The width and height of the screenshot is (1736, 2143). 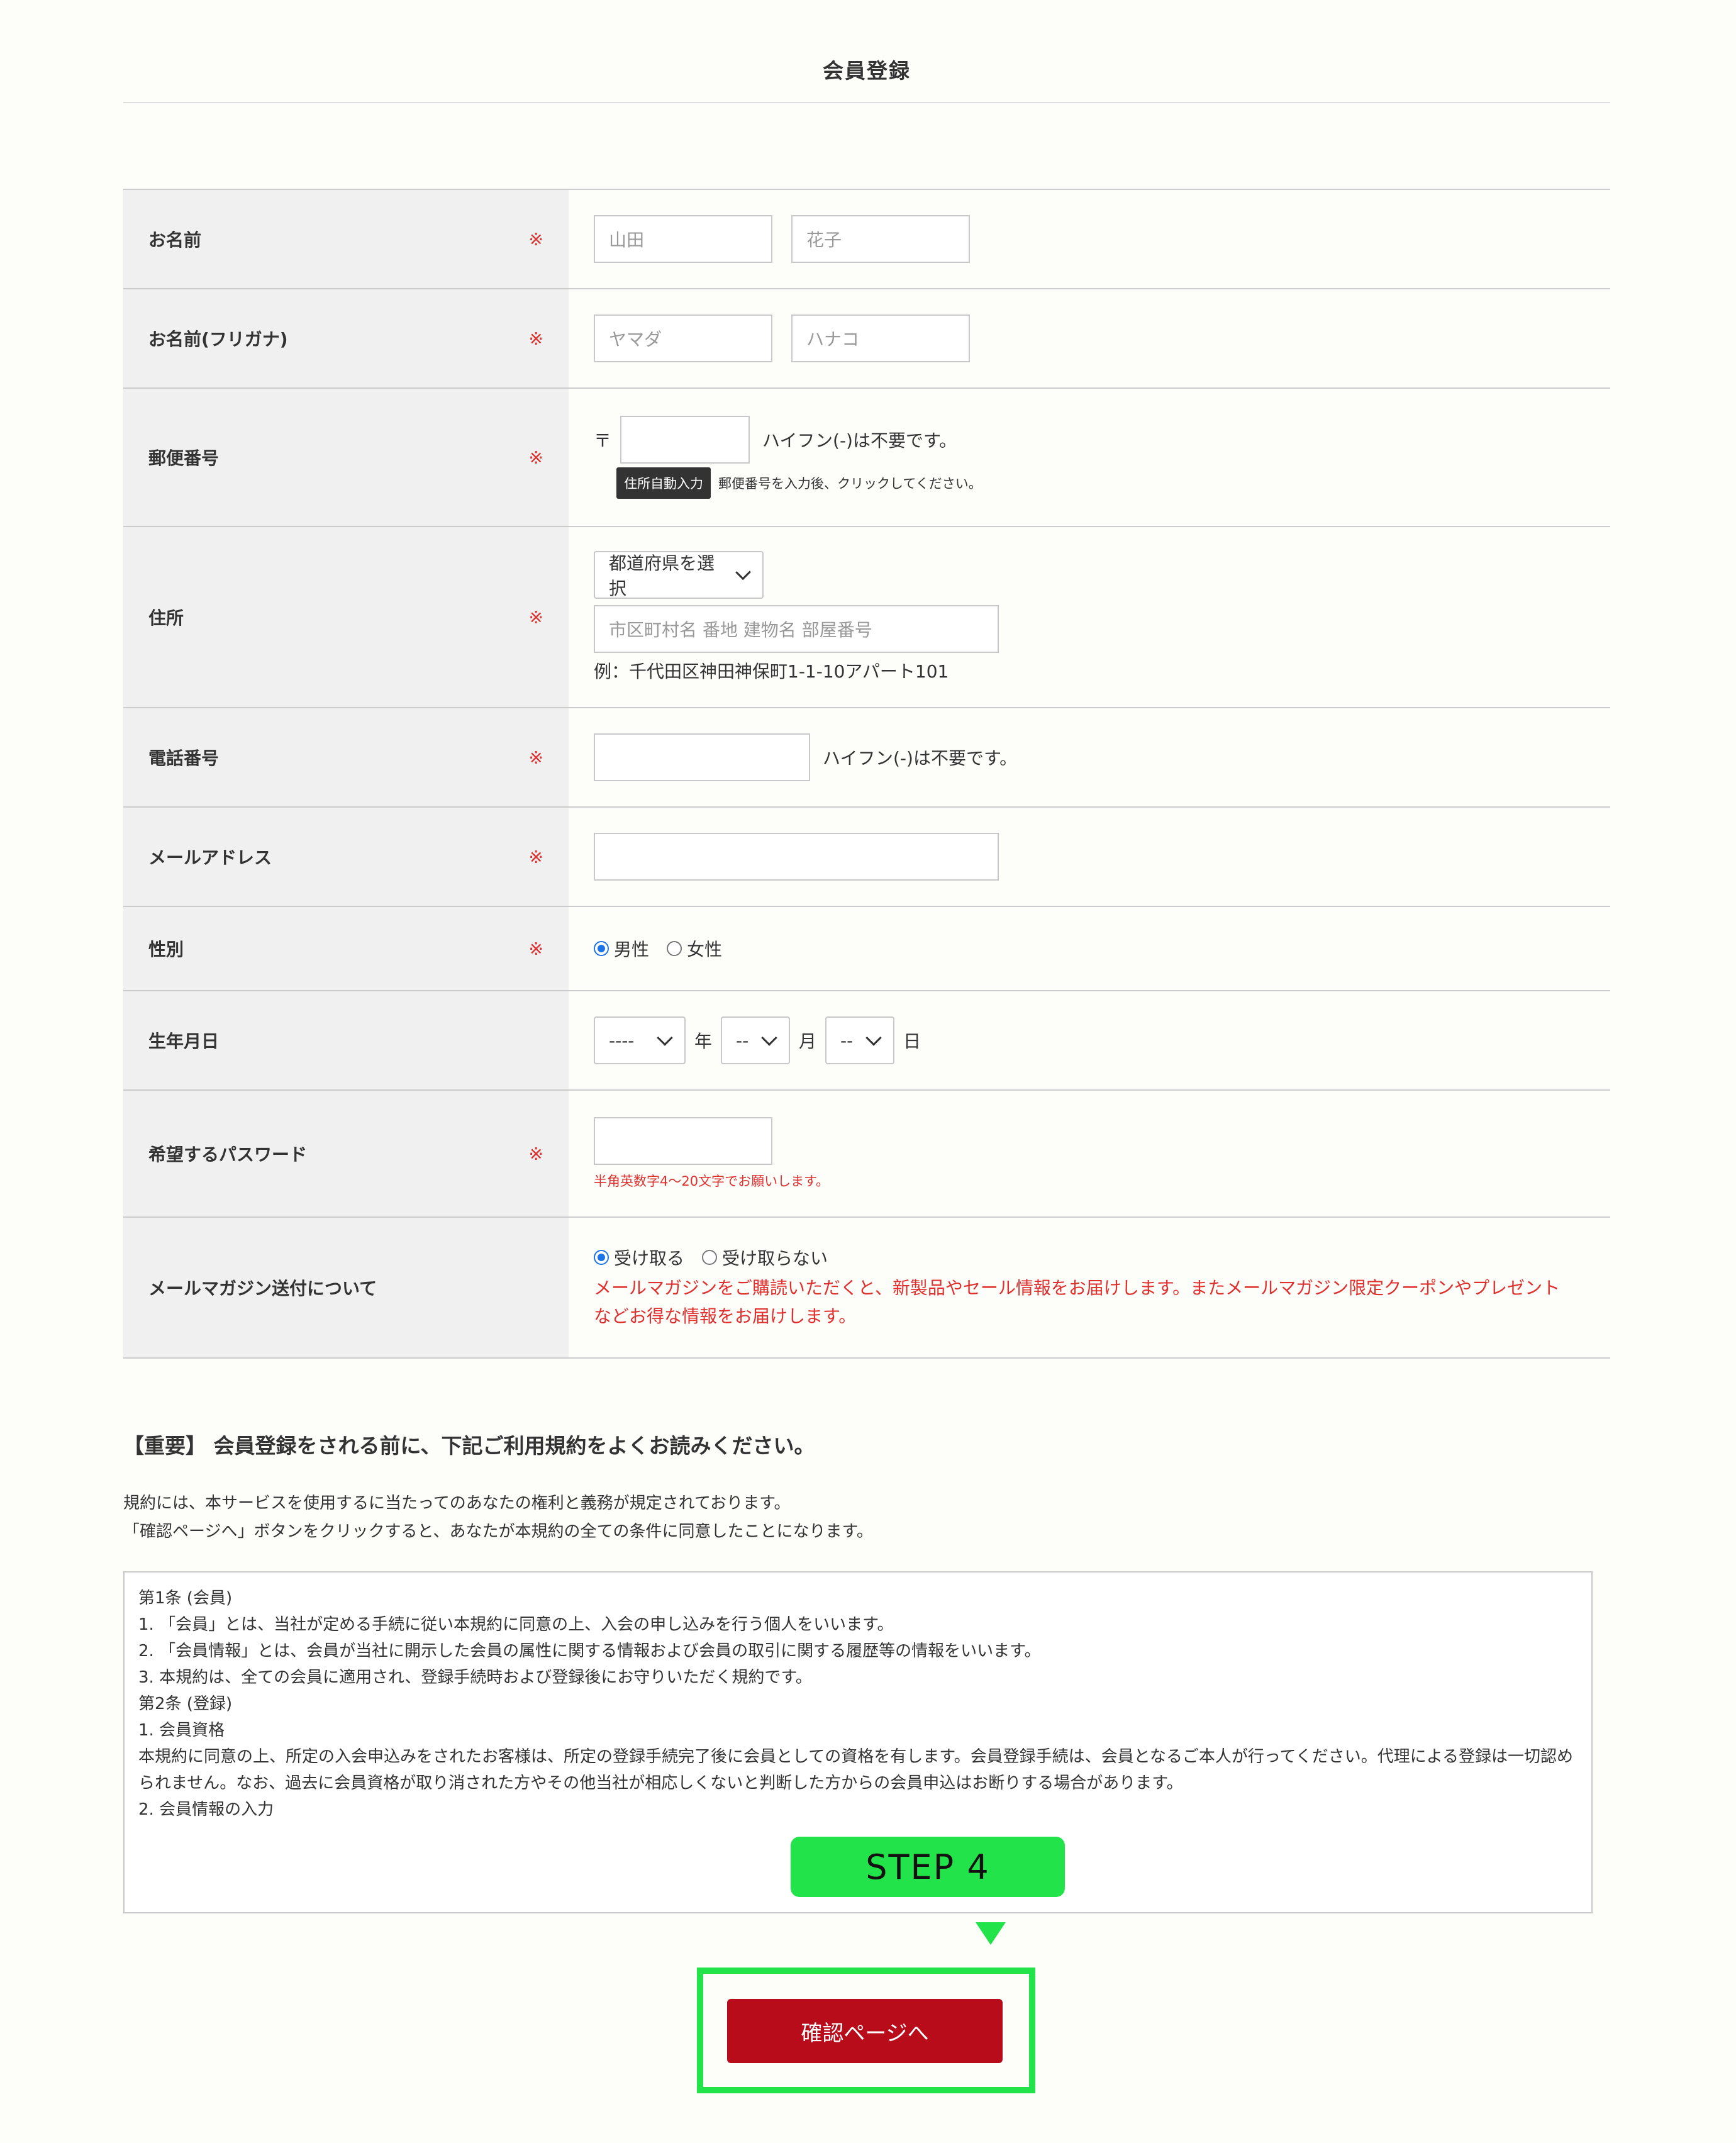 What do you see at coordinates (1089, 239) in the screenshot?
I see `value-cell: 山田 花子` at bounding box center [1089, 239].